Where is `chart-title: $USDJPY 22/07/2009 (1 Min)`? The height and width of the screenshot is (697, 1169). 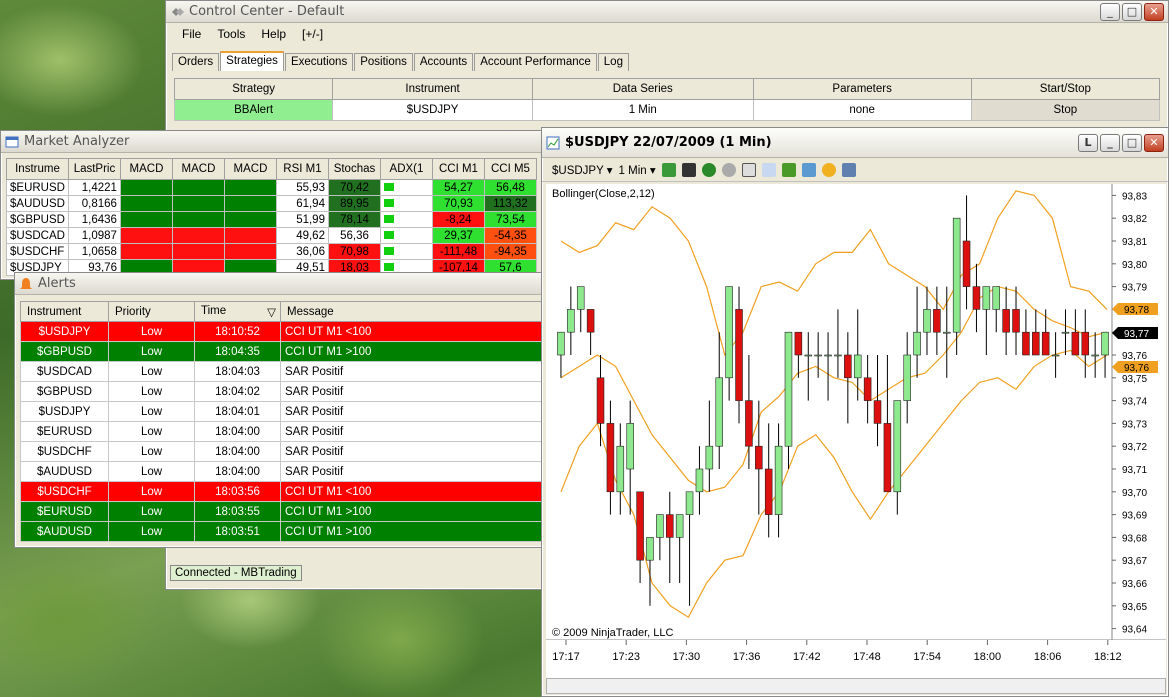 chart-title: $USDJPY 22/07/2009 (1 Min) is located at coordinates (668, 142).